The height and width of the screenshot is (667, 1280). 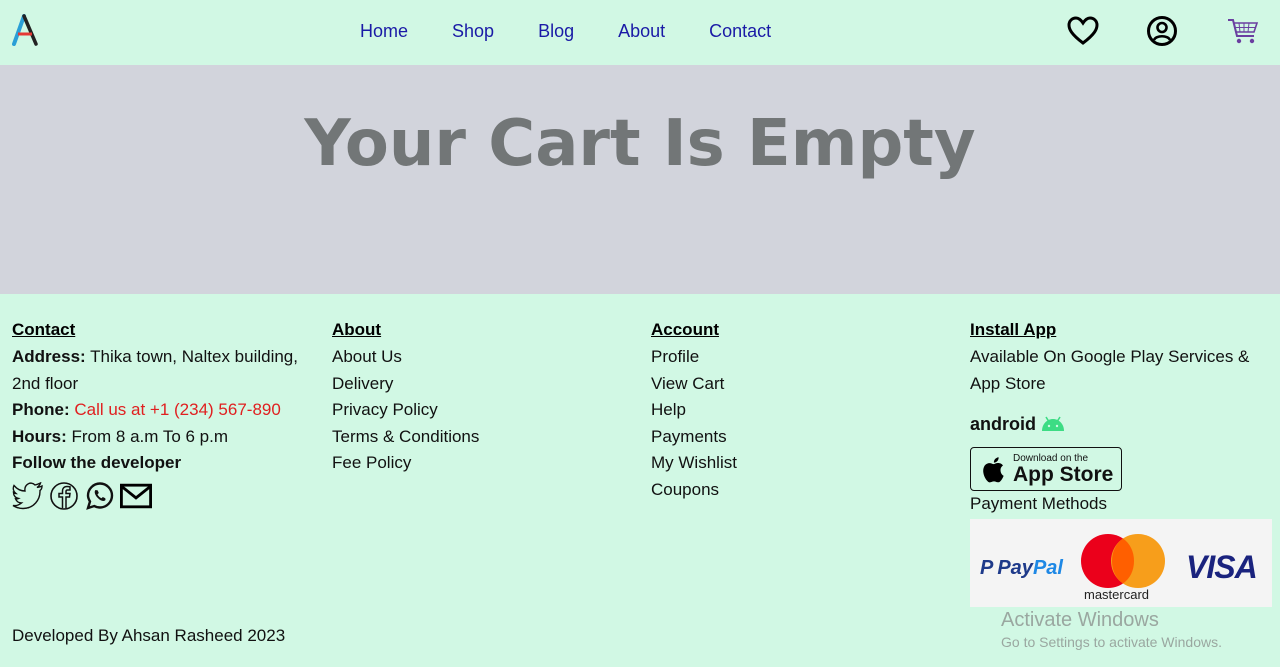 I want to click on hours-label: Hours:, so click(x=39, y=436).